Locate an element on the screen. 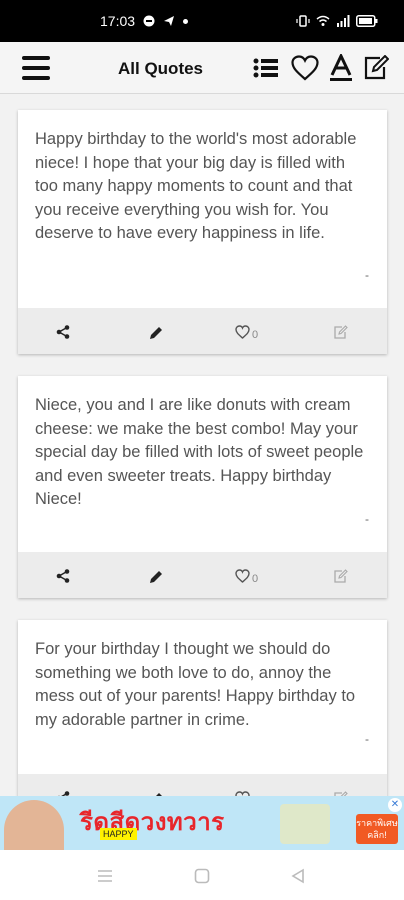 The width and height of the screenshot is (404, 900). ad-cta-button: ราคาพิเศษ คลิก! is located at coordinates (377, 829).